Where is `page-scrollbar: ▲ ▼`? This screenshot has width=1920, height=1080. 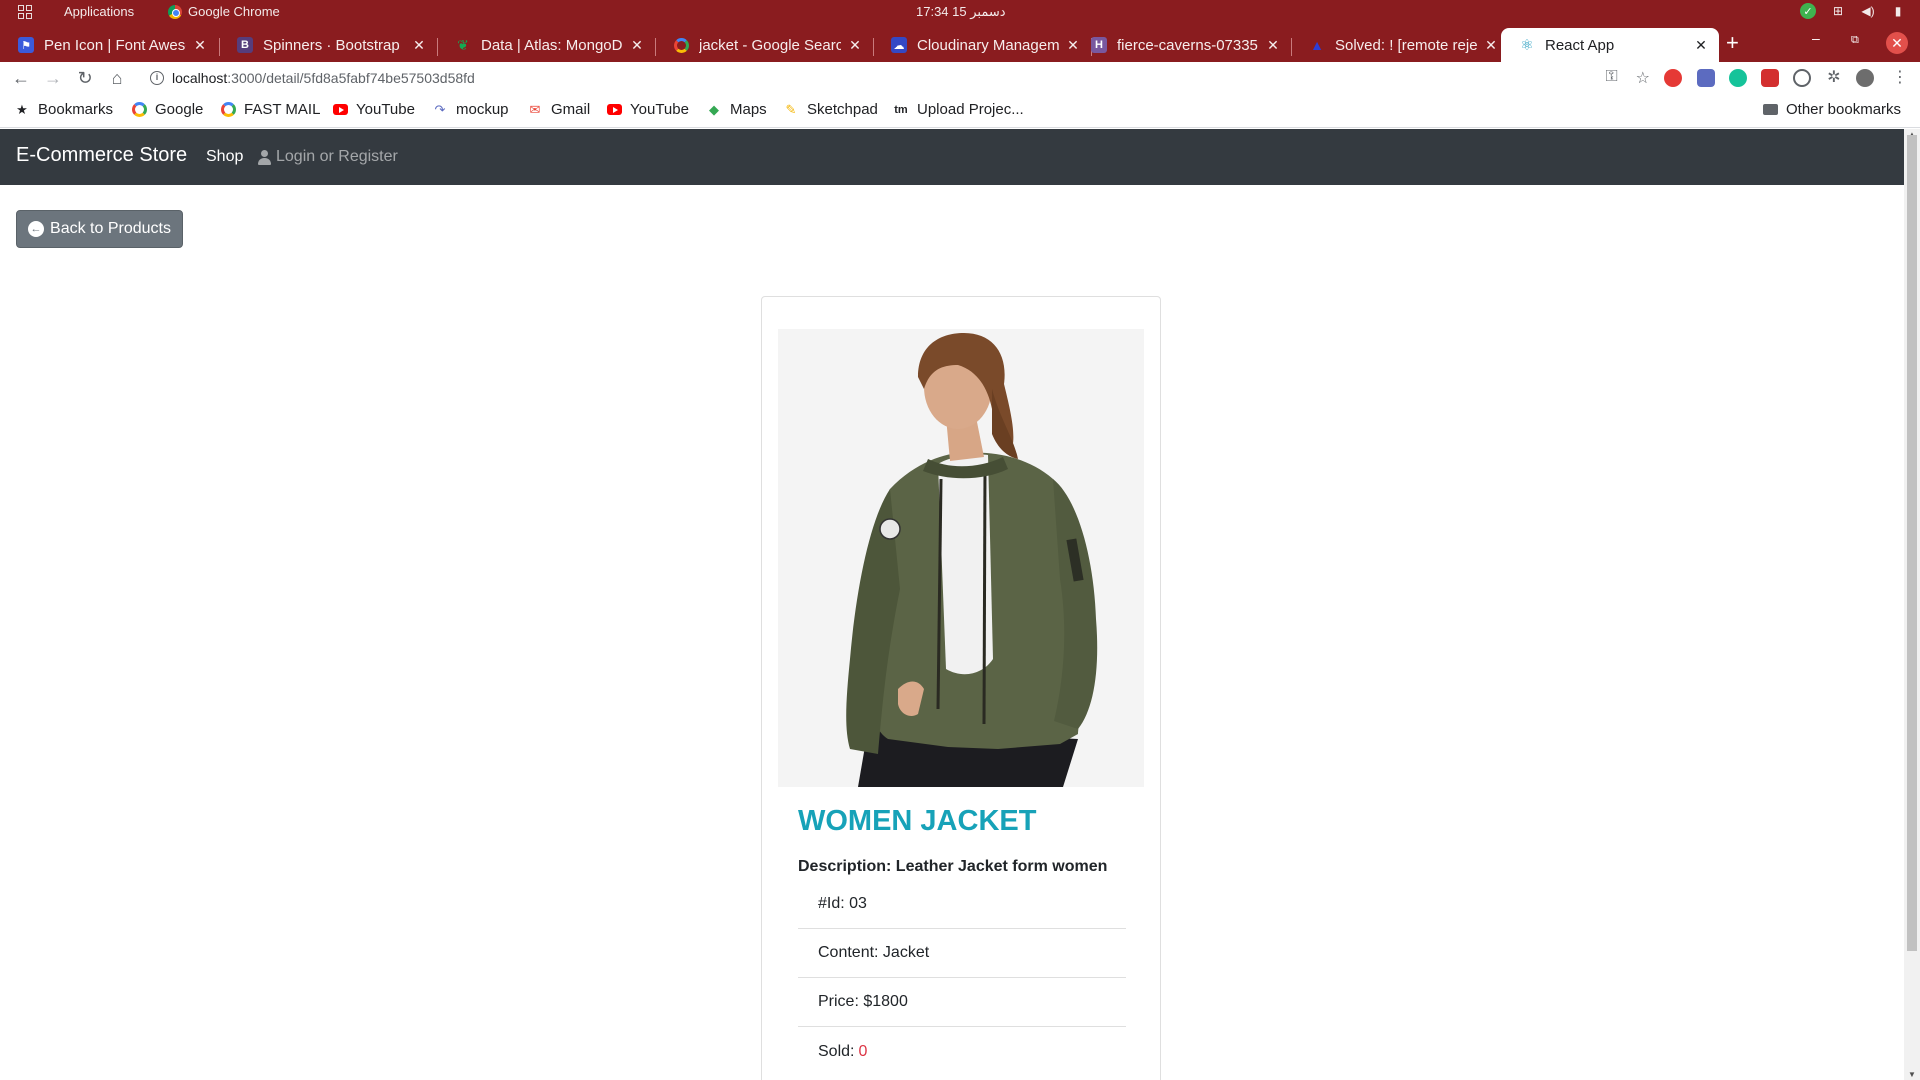
page-scrollbar: ▲ ▼ is located at coordinates (1912, 604).